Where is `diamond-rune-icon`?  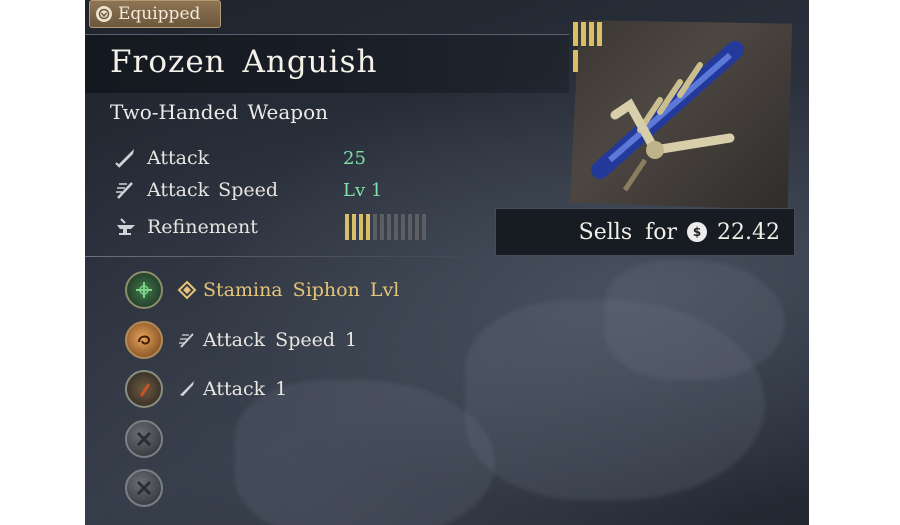
diamond-rune-icon is located at coordinates (187, 290).